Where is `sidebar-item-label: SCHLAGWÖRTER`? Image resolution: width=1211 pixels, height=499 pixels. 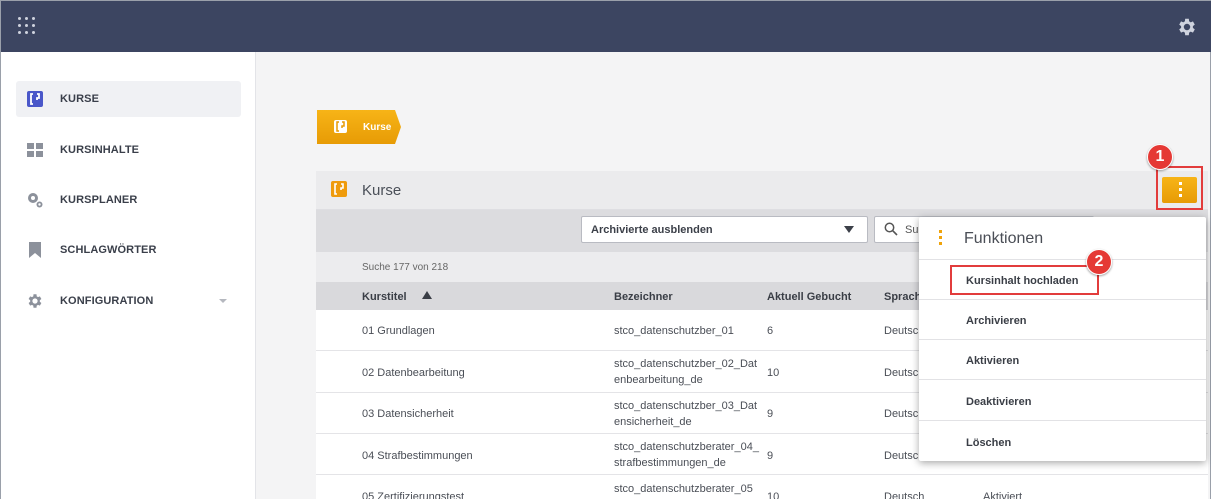 sidebar-item-label: SCHLAGWÖRTER is located at coordinates (108, 250).